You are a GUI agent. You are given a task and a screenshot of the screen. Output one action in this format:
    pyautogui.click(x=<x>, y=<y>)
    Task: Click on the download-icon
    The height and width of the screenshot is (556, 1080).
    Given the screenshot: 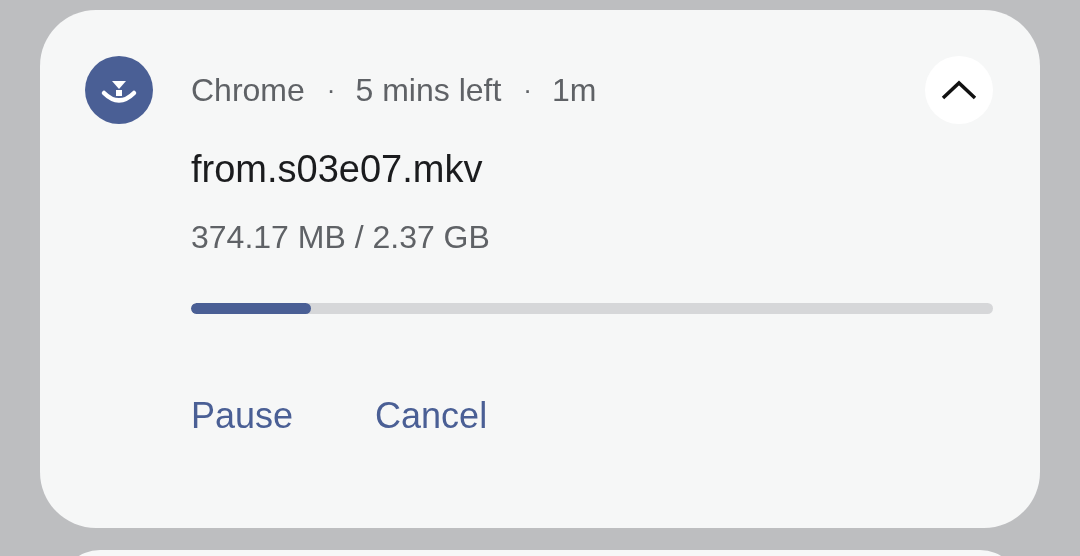 What is the action you would take?
    pyautogui.click(x=119, y=90)
    